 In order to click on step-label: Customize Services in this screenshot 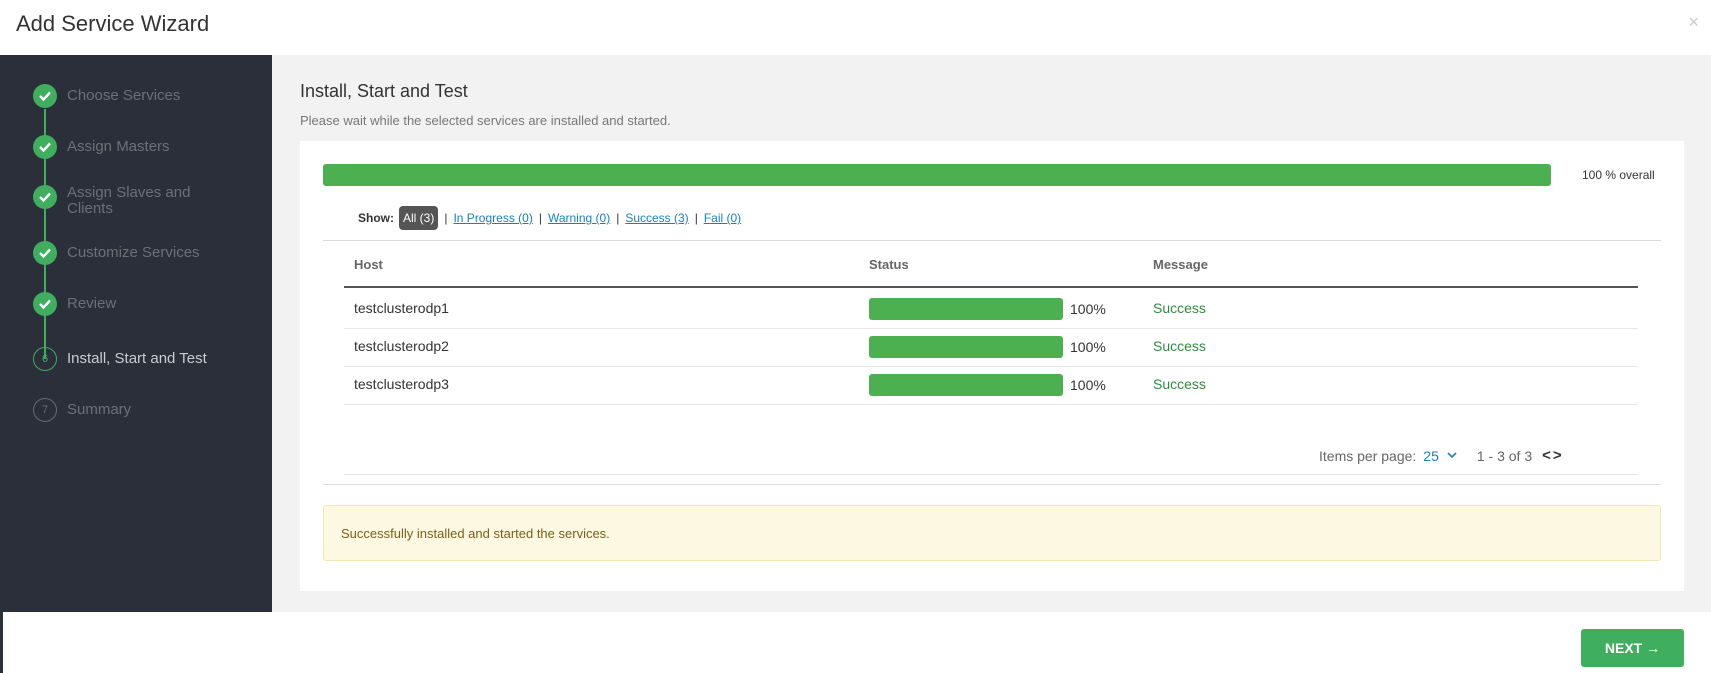, I will do `click(133, 252)`.